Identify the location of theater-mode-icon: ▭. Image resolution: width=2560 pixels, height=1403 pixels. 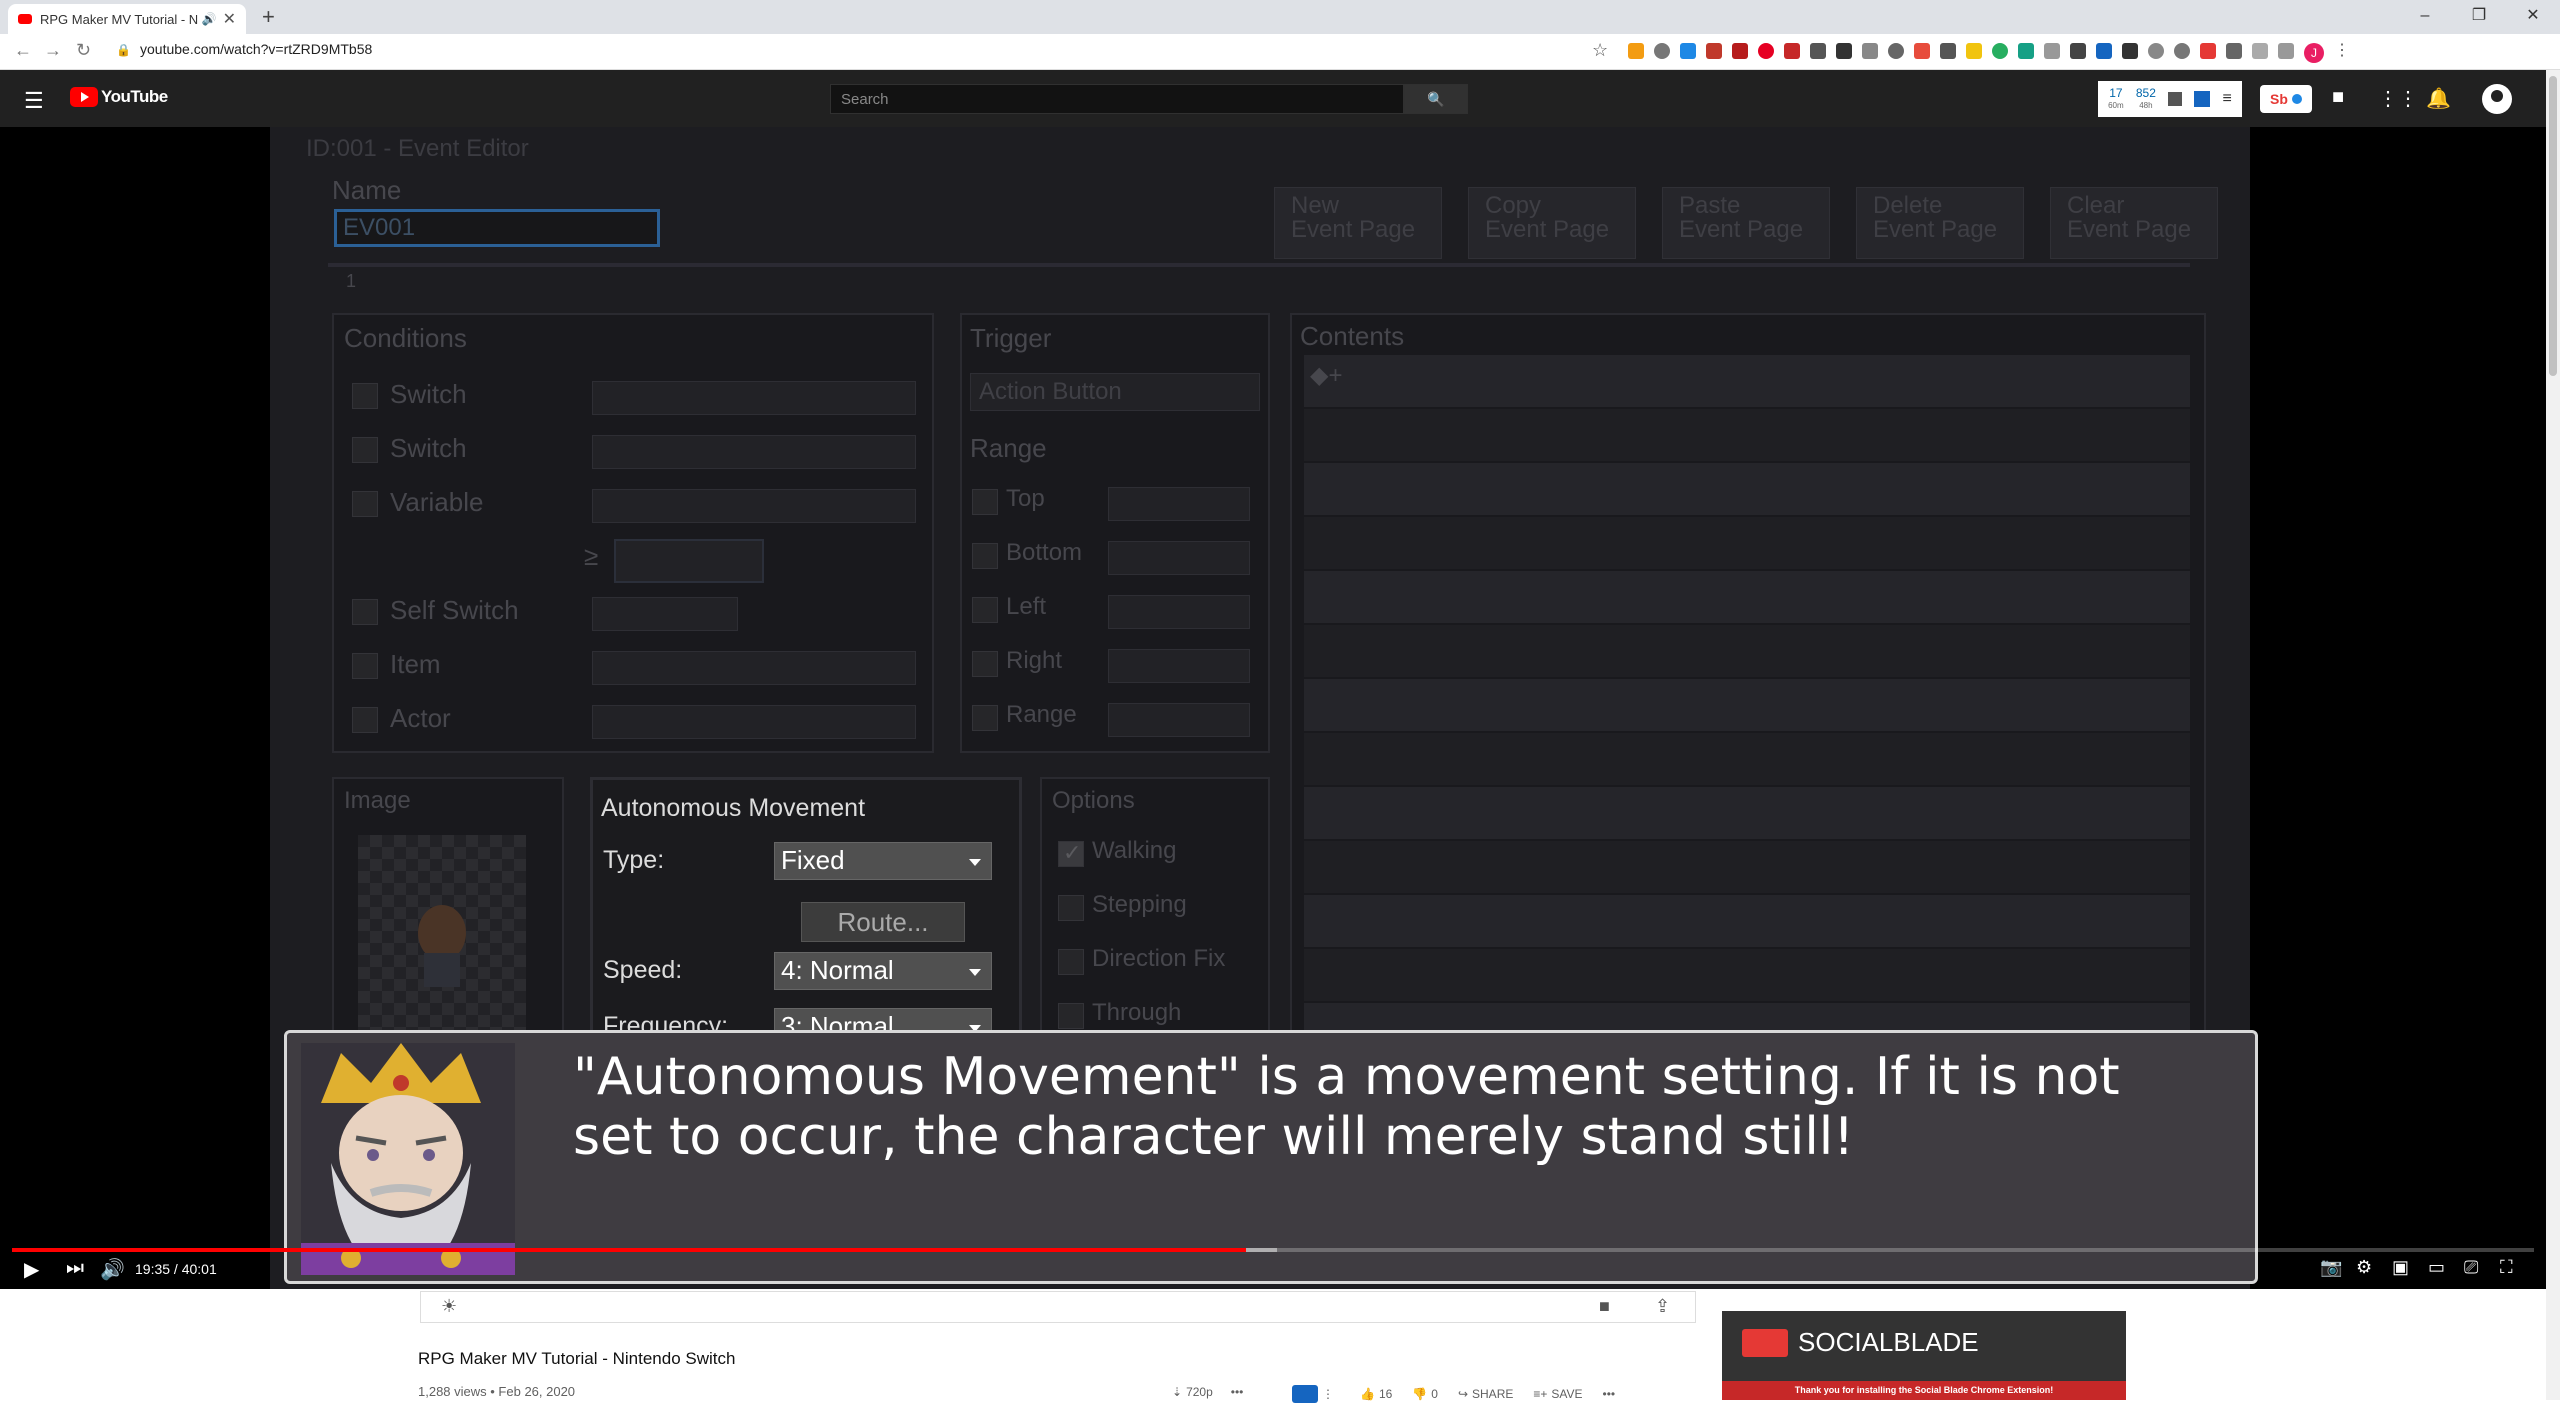
(2436, 1267).